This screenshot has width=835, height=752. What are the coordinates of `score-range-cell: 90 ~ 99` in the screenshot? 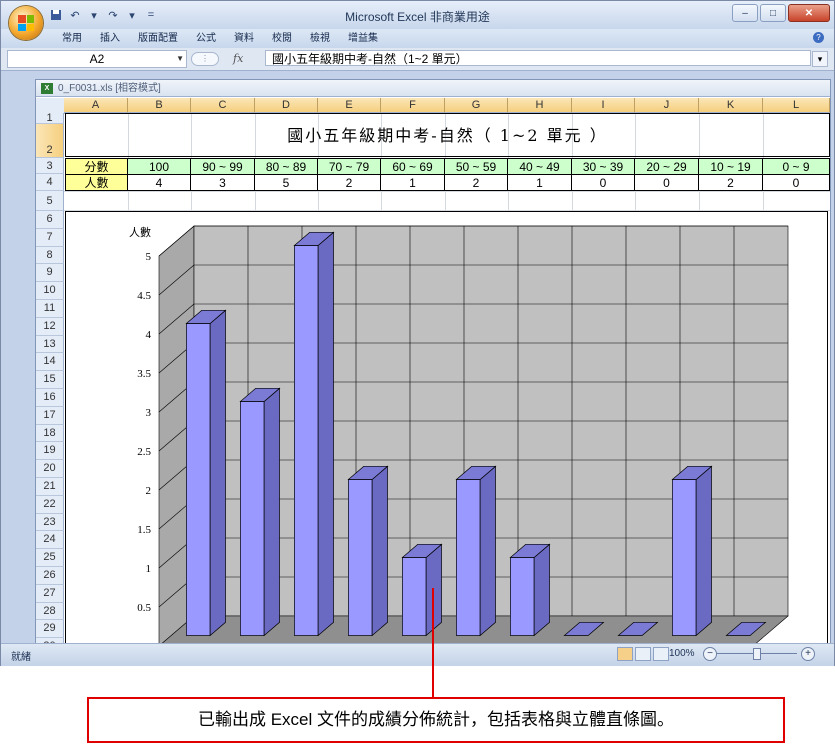 It's located at (222, 166).